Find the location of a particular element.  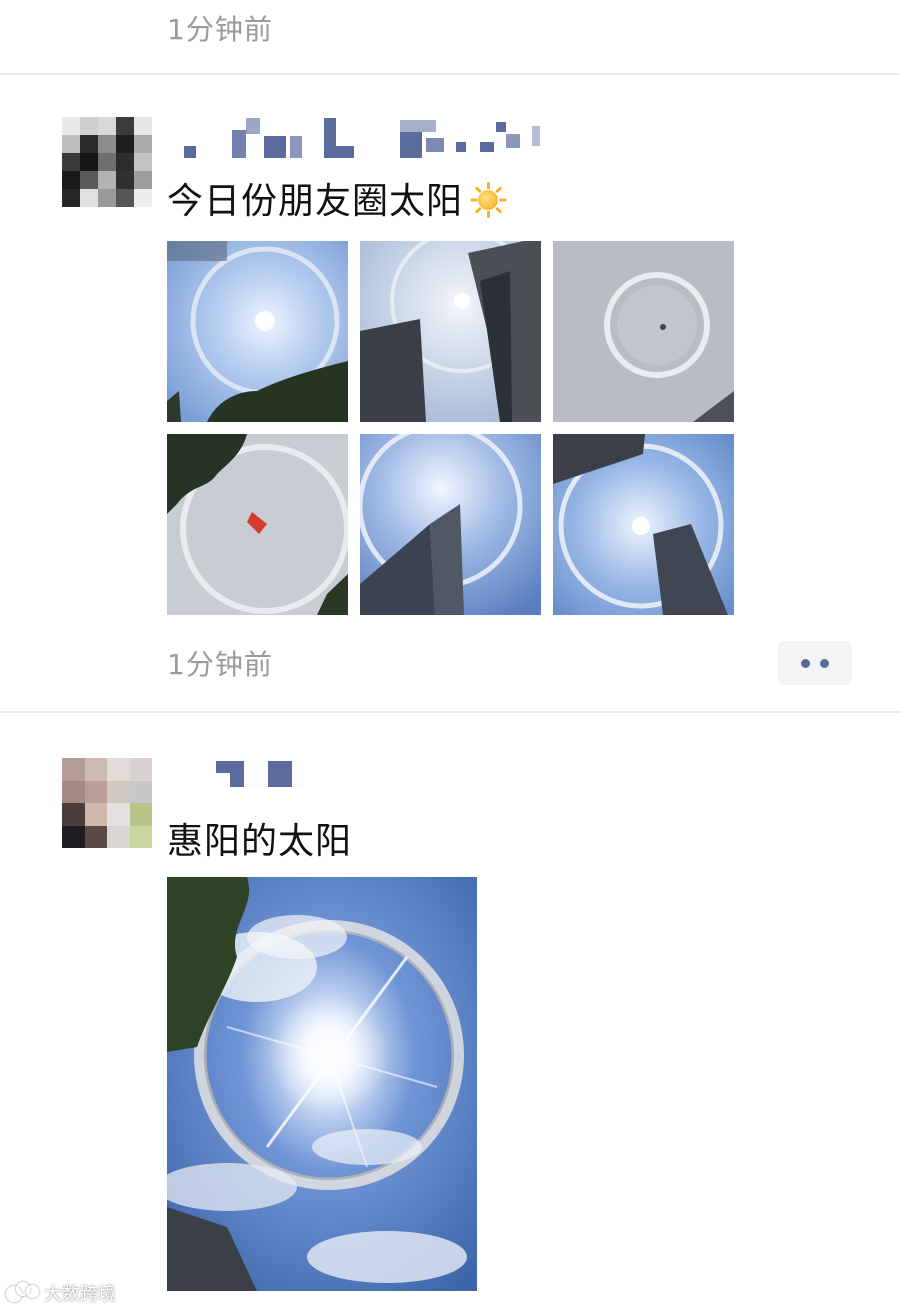

previous-post-timestamp: 1分钟前 is located at coordinates (220, 29).